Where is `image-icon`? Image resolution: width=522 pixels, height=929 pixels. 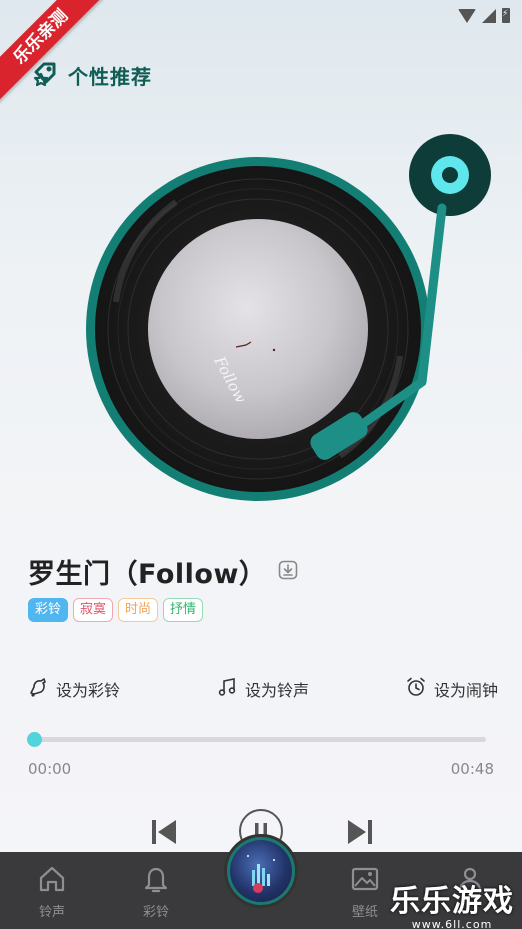
image-icon is located at coordinates (365, 882).